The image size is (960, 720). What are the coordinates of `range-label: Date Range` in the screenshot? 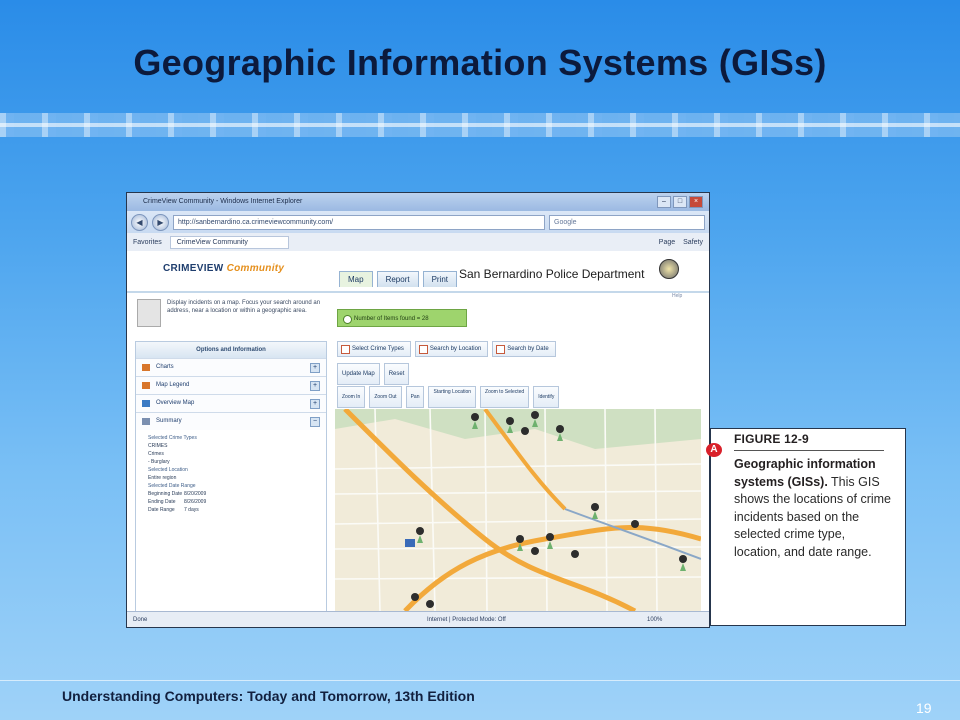 It's located at (161, 510).